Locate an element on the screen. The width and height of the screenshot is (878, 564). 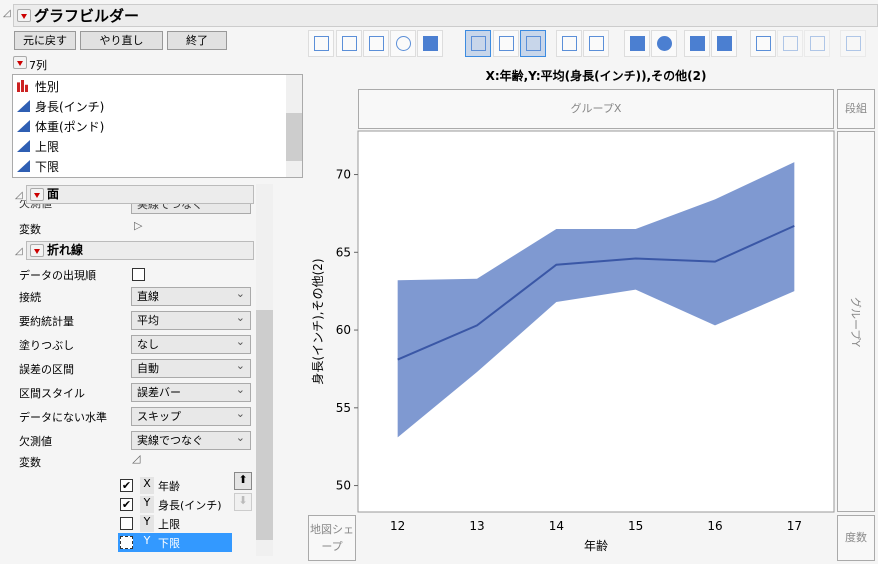
bar-icon is located at coordinates (506, 43).